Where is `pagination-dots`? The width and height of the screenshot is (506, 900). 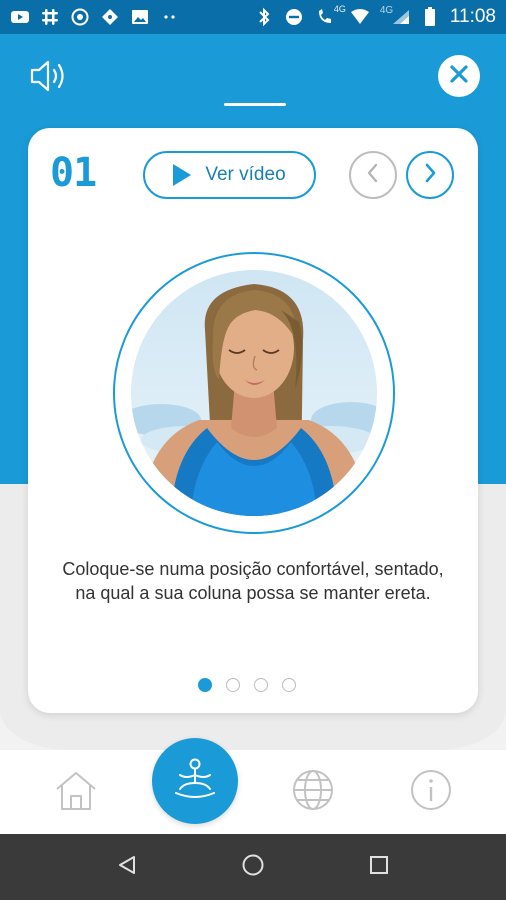 pagination-dots is located at coordinates (247, 685).